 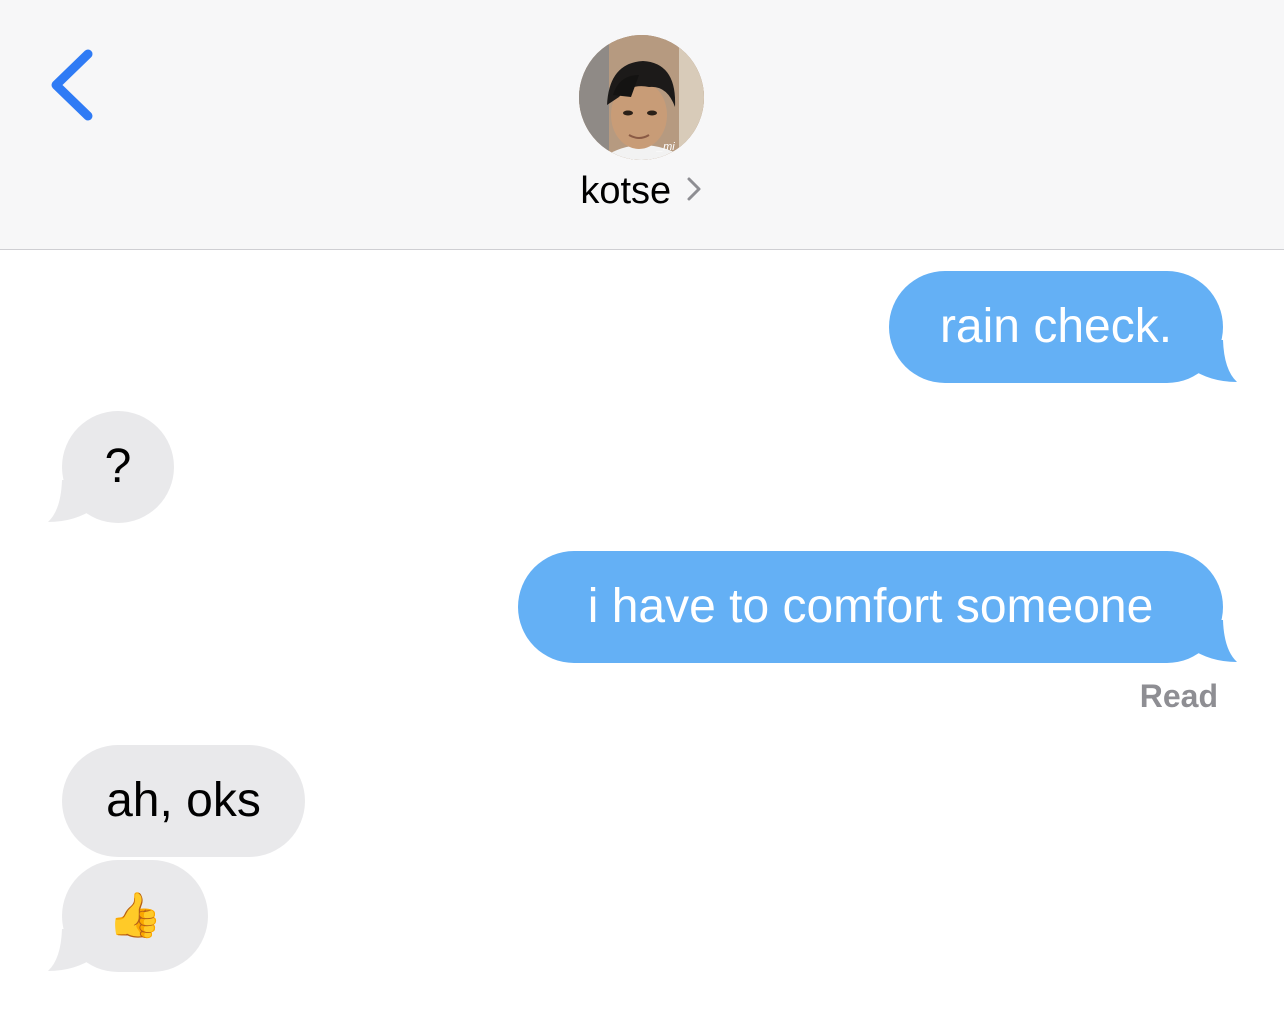 I want to click on message-bubble-sent: i have to comfort someone, so click(x=870, y=607).